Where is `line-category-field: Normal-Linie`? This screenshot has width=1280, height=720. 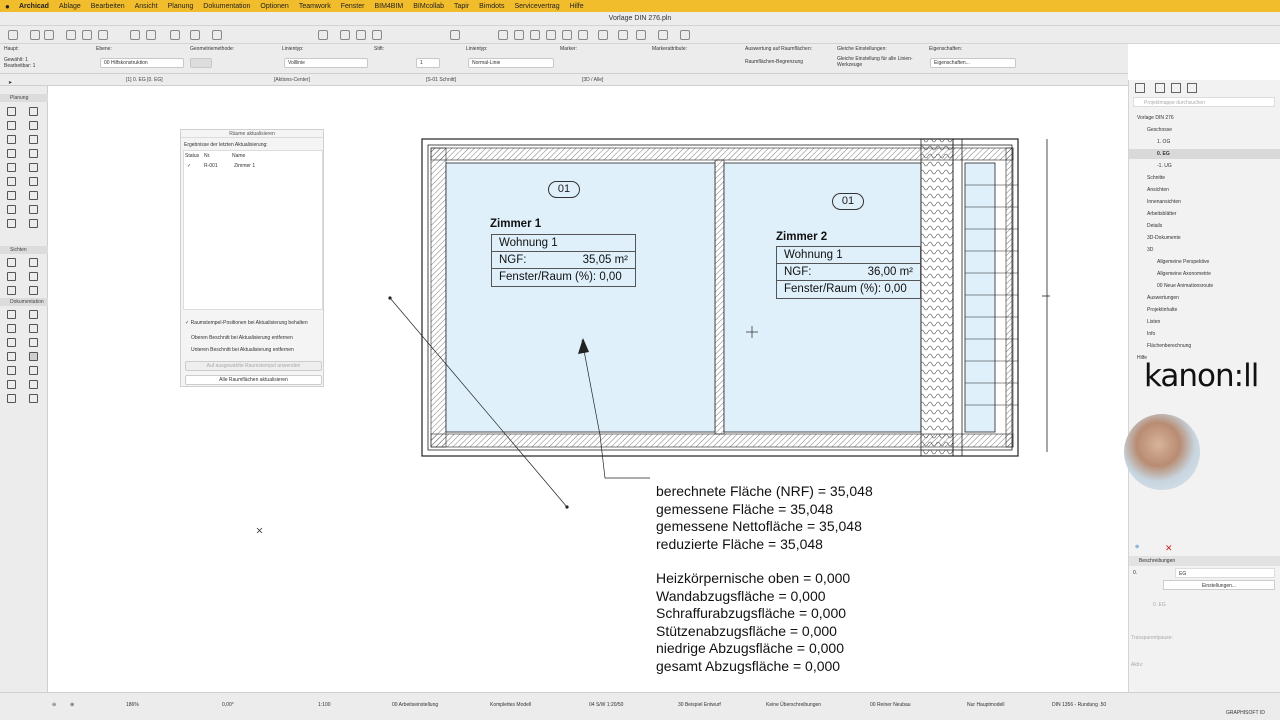 line-category-field: Normal-Linie is located at coordinates (511, 63).